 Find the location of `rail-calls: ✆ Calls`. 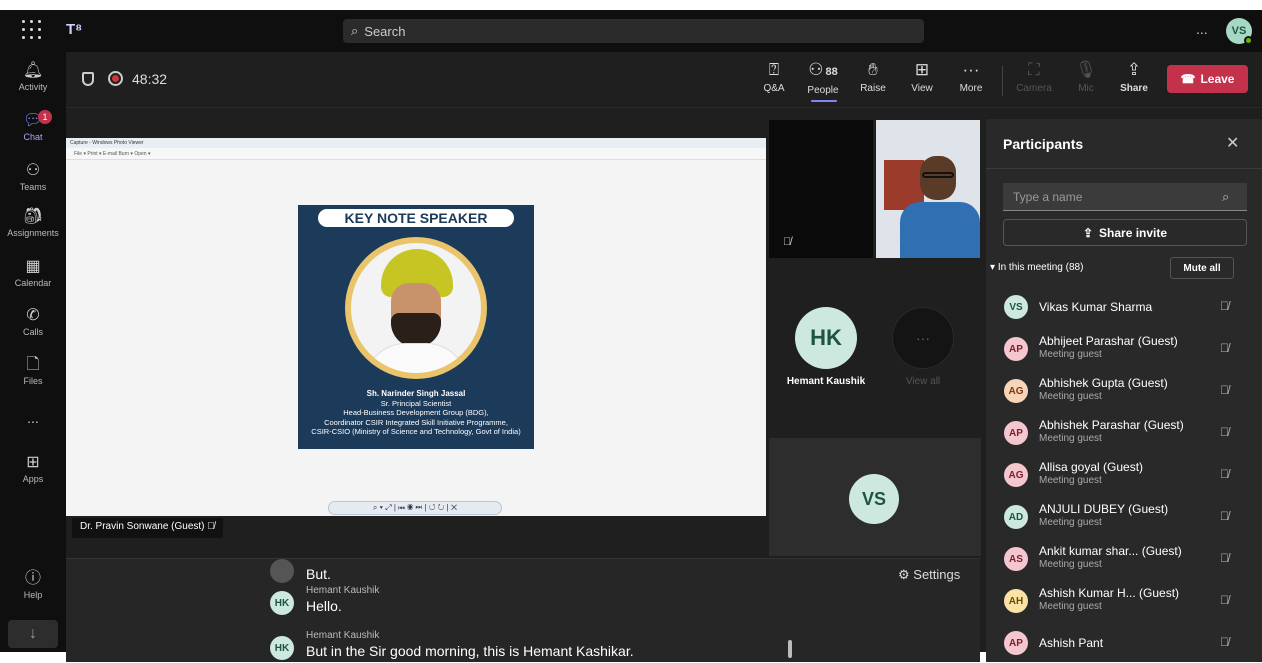

rail-calls: ✆ Calls is located at coordinates (33, 322).